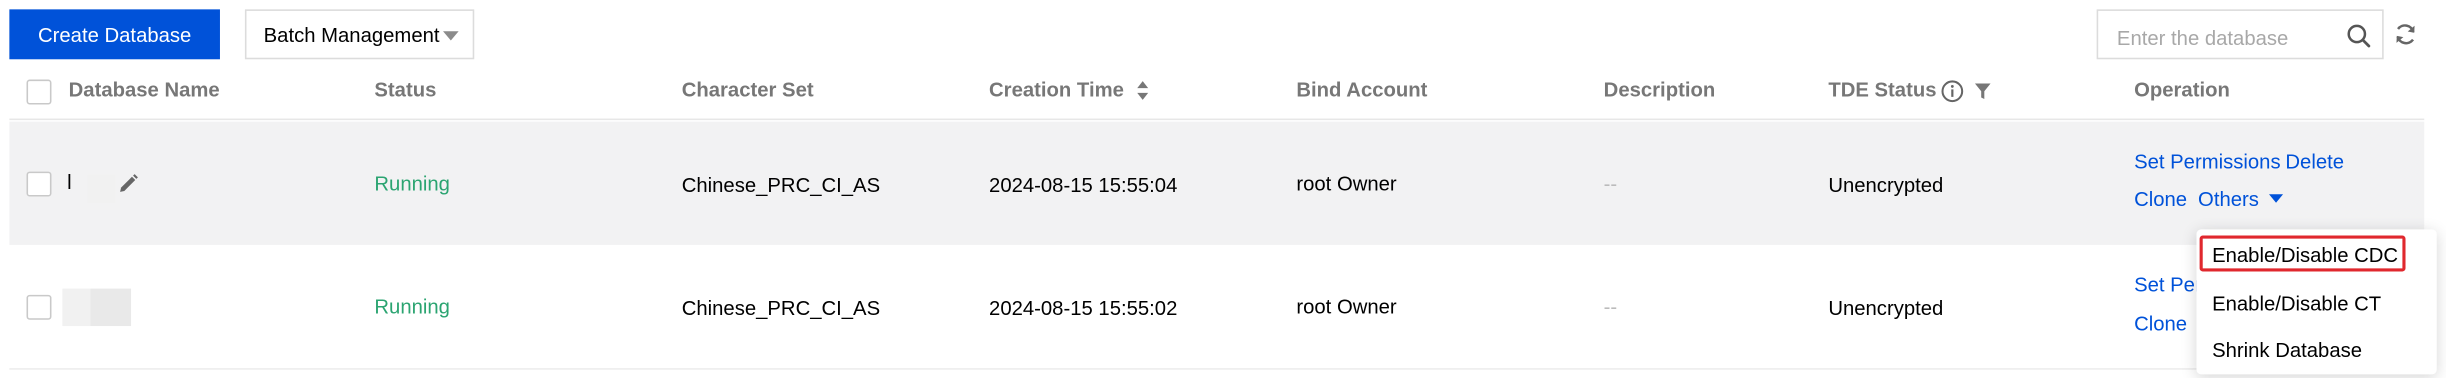 This screenshot has height=378, width=2446. I want to click on column-header-database-name: Database Name, so click(144, 90).